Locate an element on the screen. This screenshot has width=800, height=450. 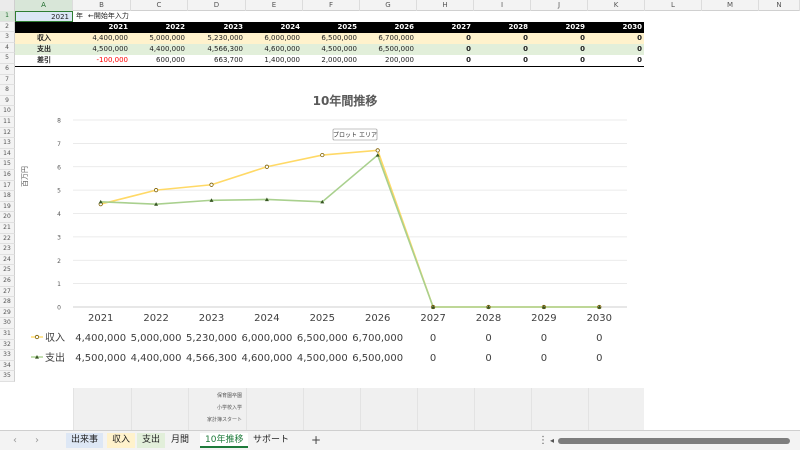
cell-a1: 2021 is located at coordinates (44, 16).